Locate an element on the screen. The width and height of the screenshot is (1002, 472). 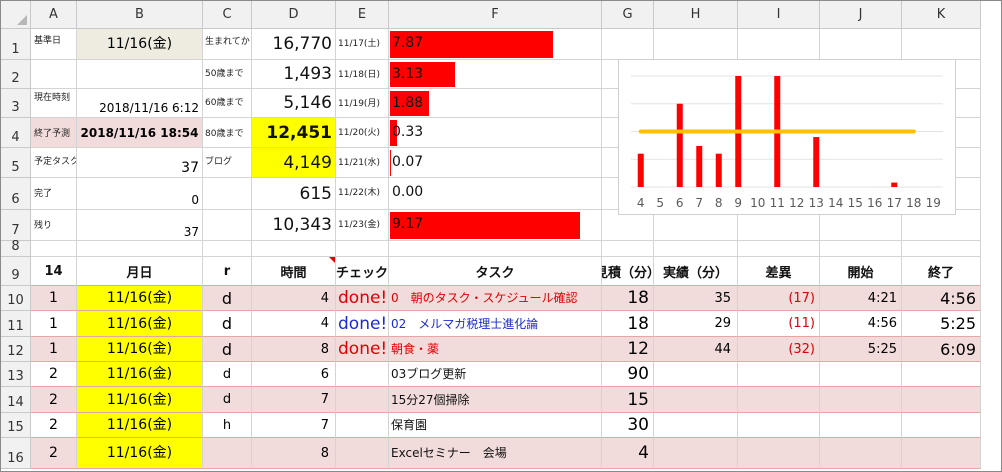
row-estimate: 30 is located at coordinates (628, 425).